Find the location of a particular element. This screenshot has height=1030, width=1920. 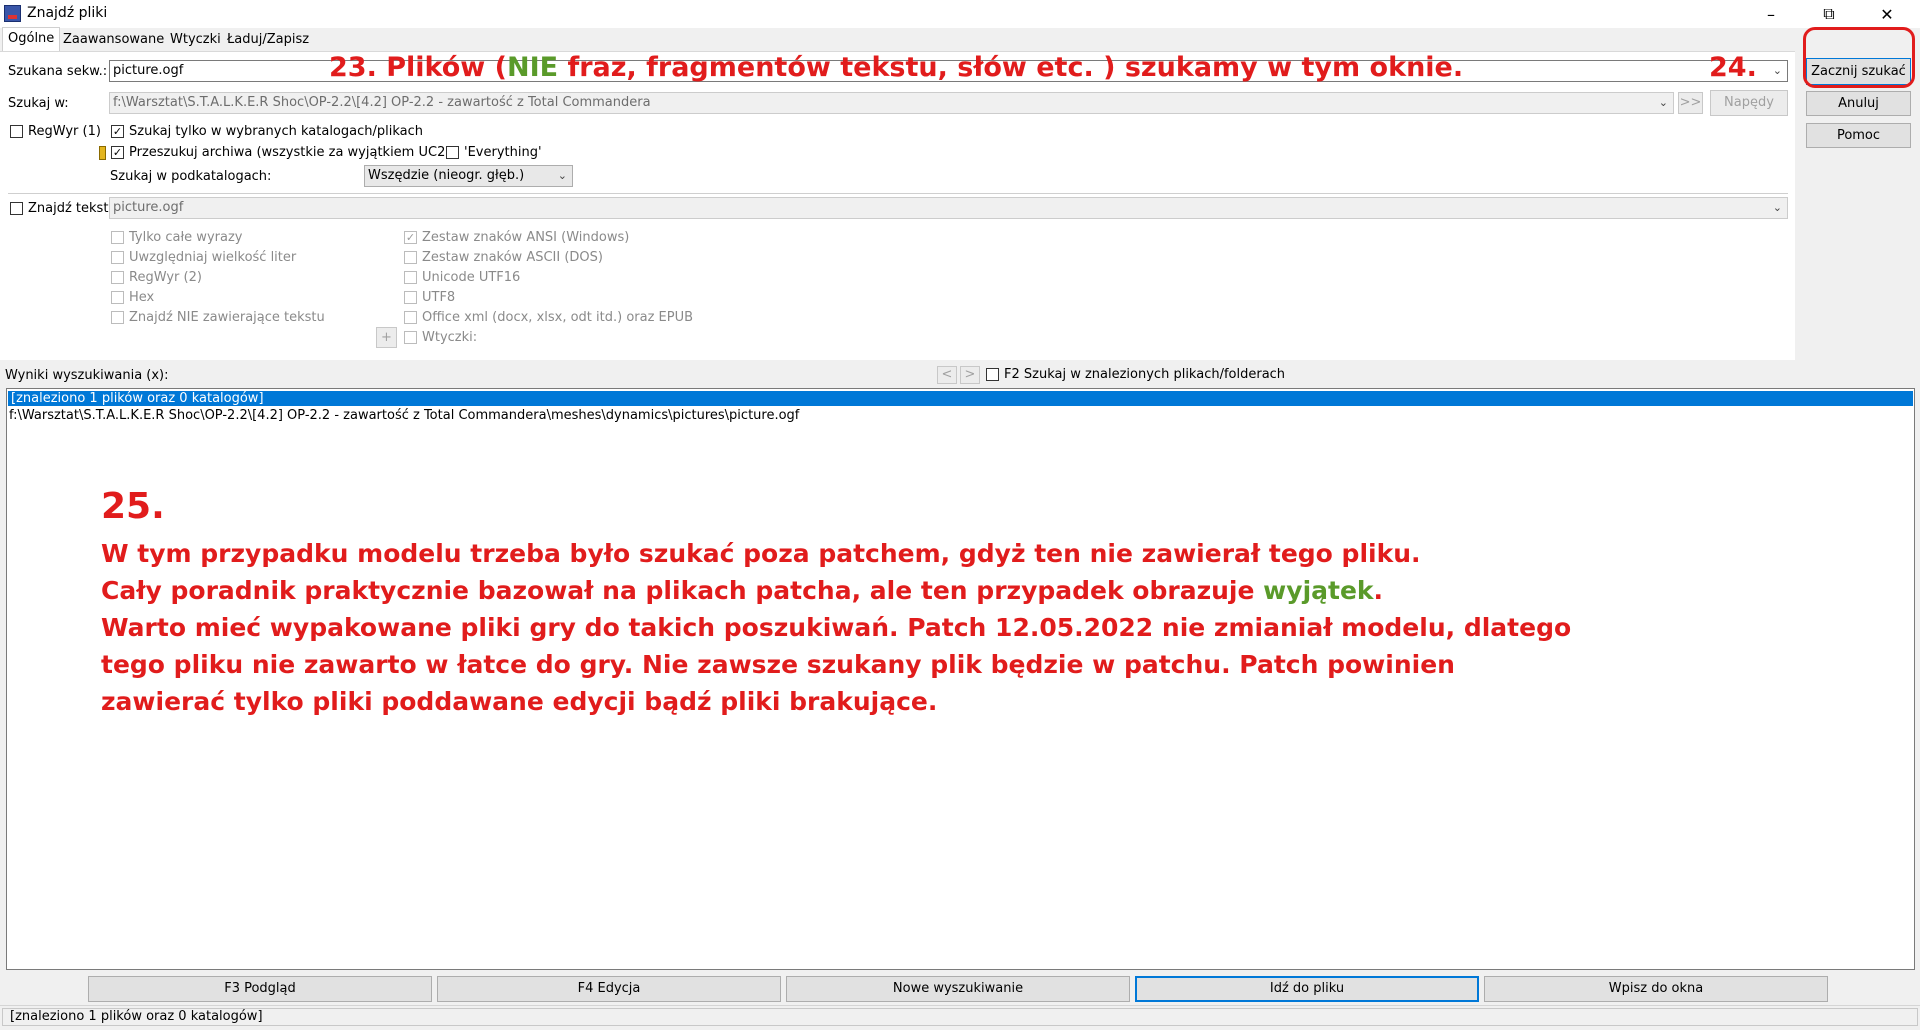

ascii-checkbox is located at coordinates (410, 257).